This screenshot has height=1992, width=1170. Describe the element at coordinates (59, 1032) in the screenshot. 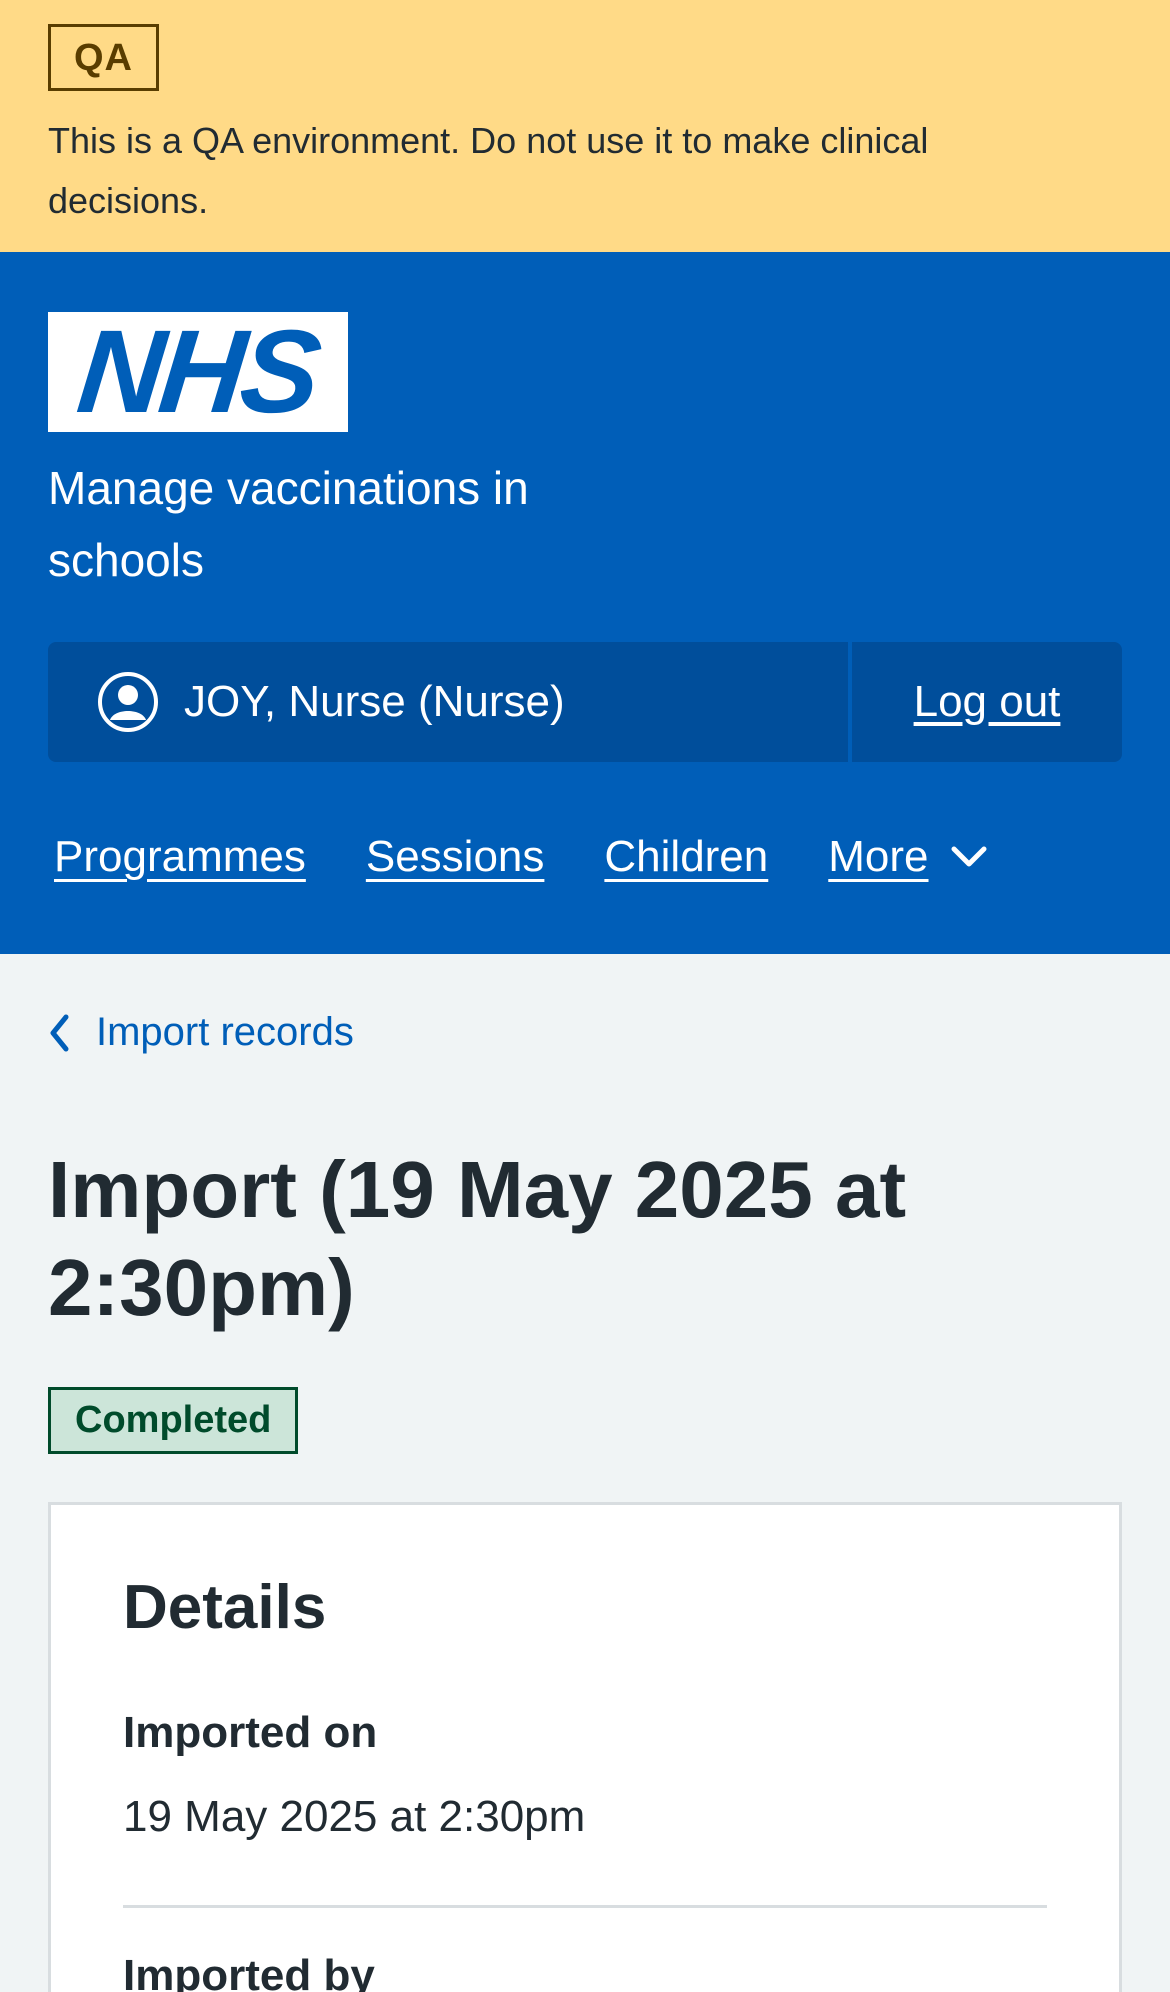

I see `chevron-left-icon` at that location.